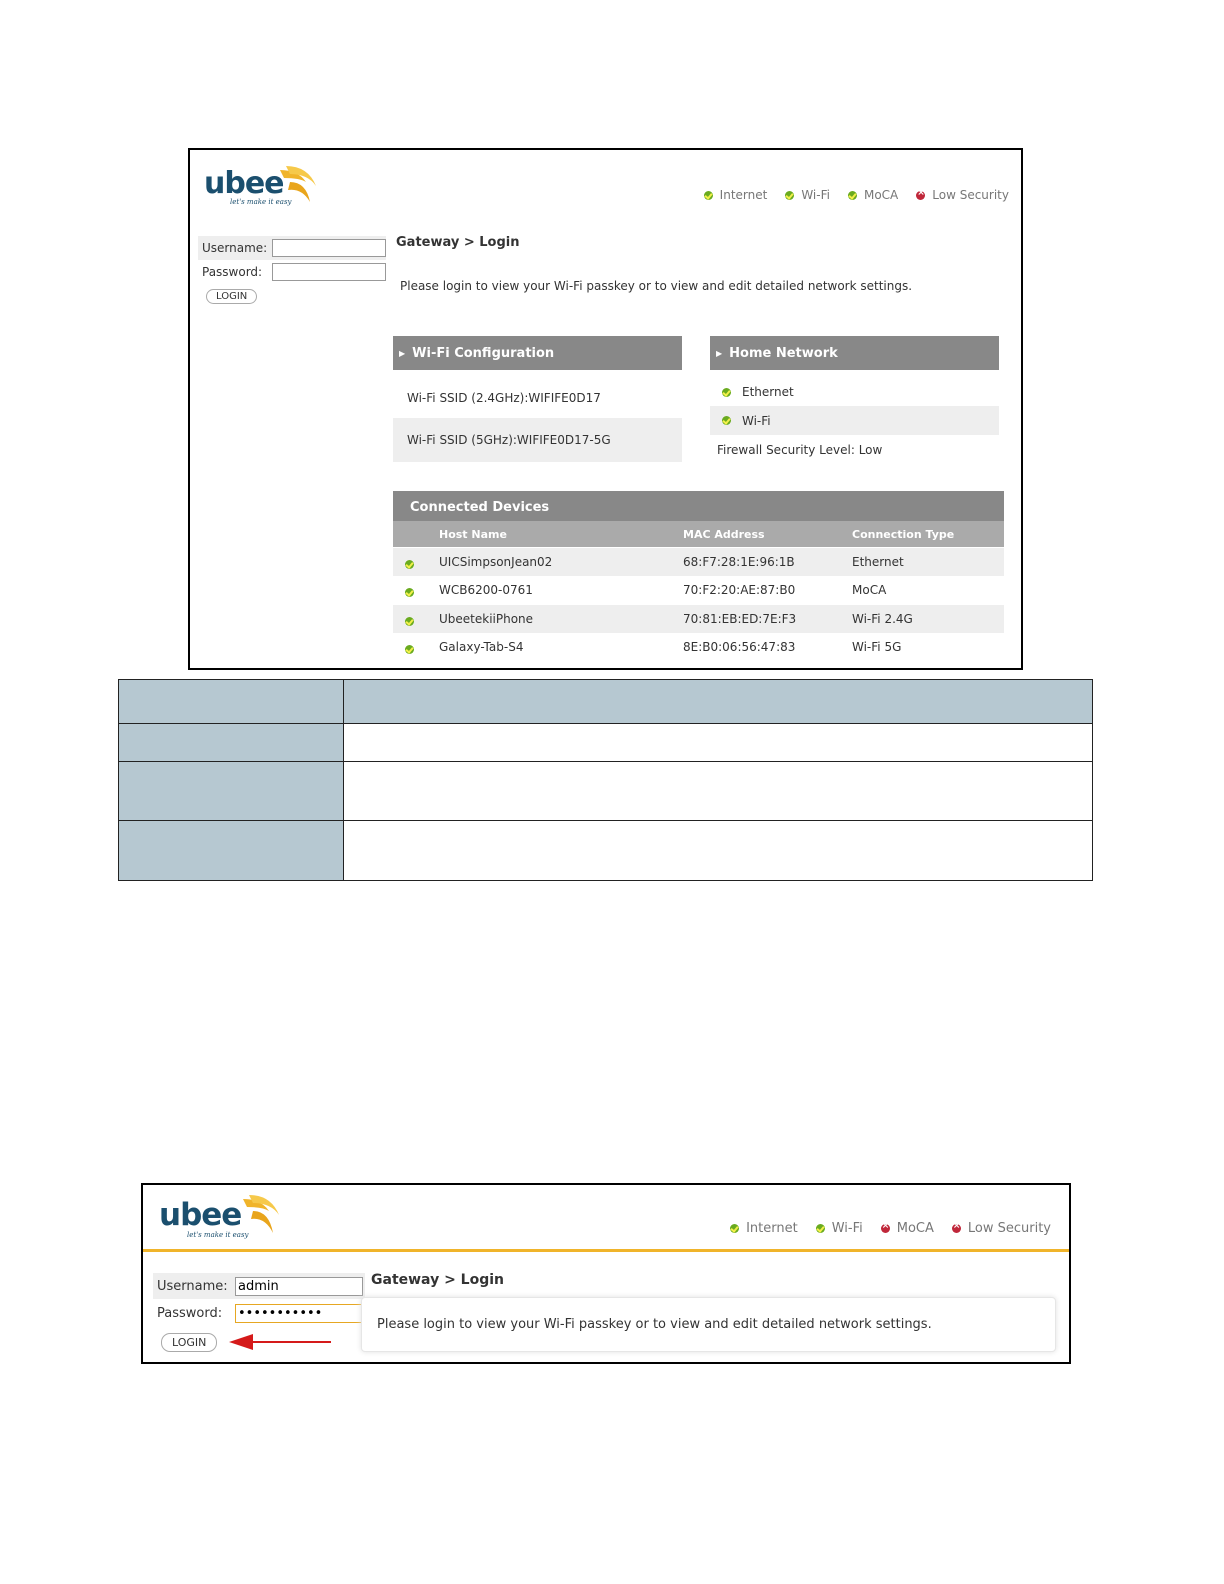 This screenshot has width=1224, height=1584. I want to click on col-mac-address: MAC Address, so click(724, 534).